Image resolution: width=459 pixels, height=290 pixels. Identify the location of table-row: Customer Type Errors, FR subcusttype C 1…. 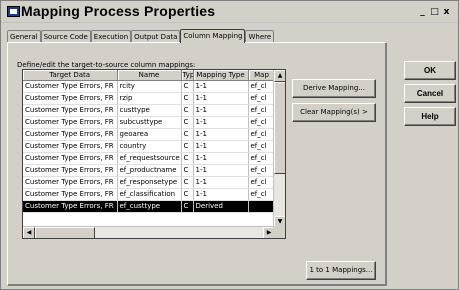
(149, 122).